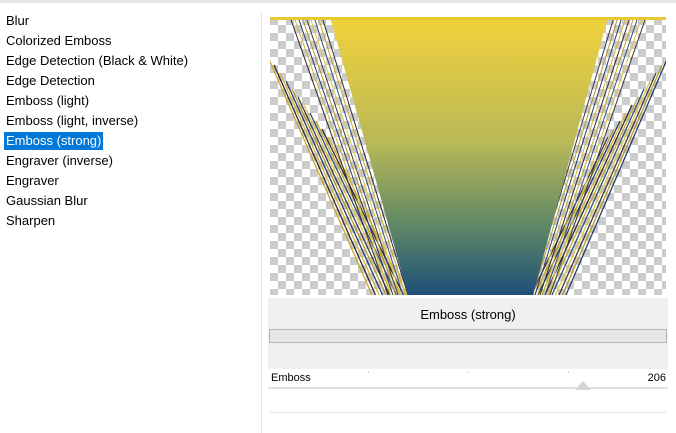  Describe the element at coordinates (291, 378) in the screenshot. I see `slider-label: Emboss` at that location.